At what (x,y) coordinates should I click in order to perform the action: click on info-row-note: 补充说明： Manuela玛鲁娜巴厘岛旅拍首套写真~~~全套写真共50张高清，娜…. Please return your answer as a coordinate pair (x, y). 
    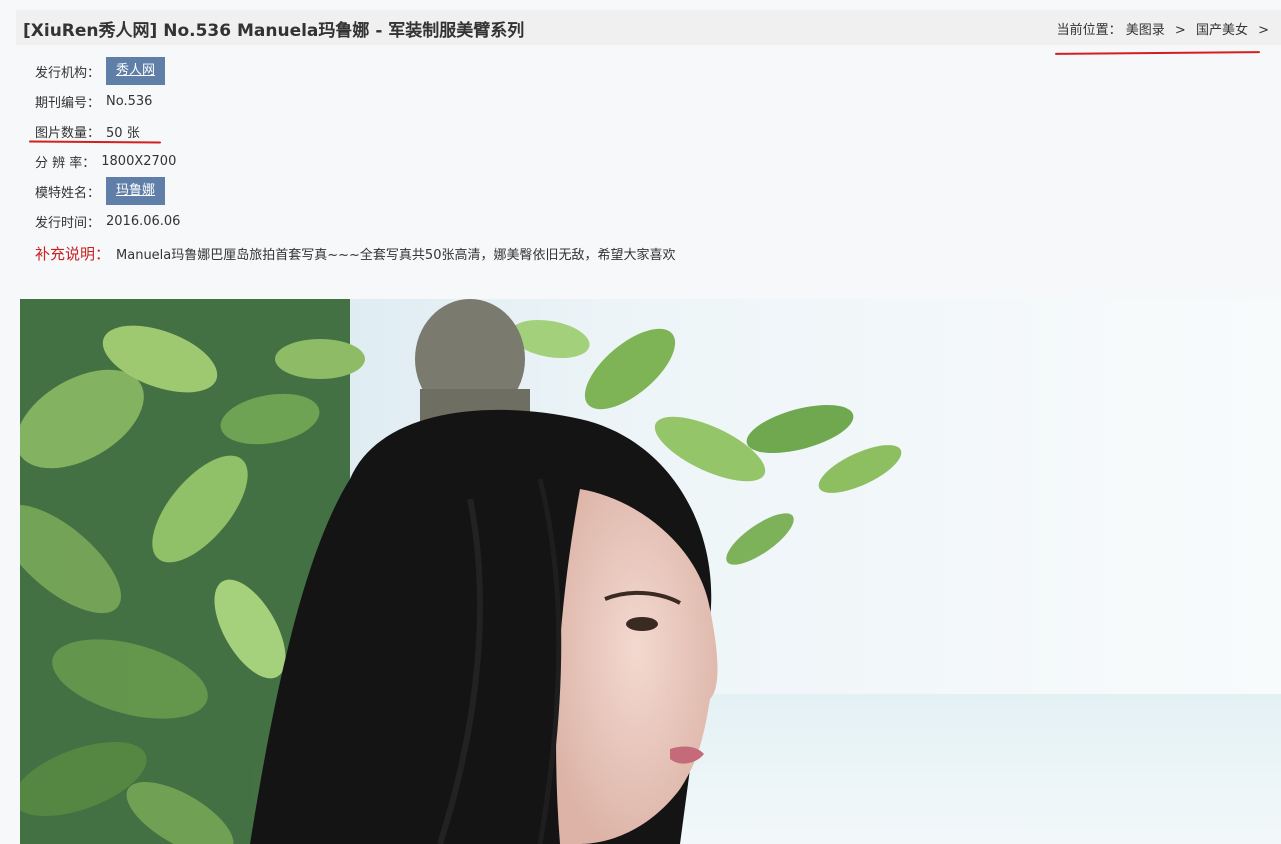
    Looking at the image, I should click on (355, 253).